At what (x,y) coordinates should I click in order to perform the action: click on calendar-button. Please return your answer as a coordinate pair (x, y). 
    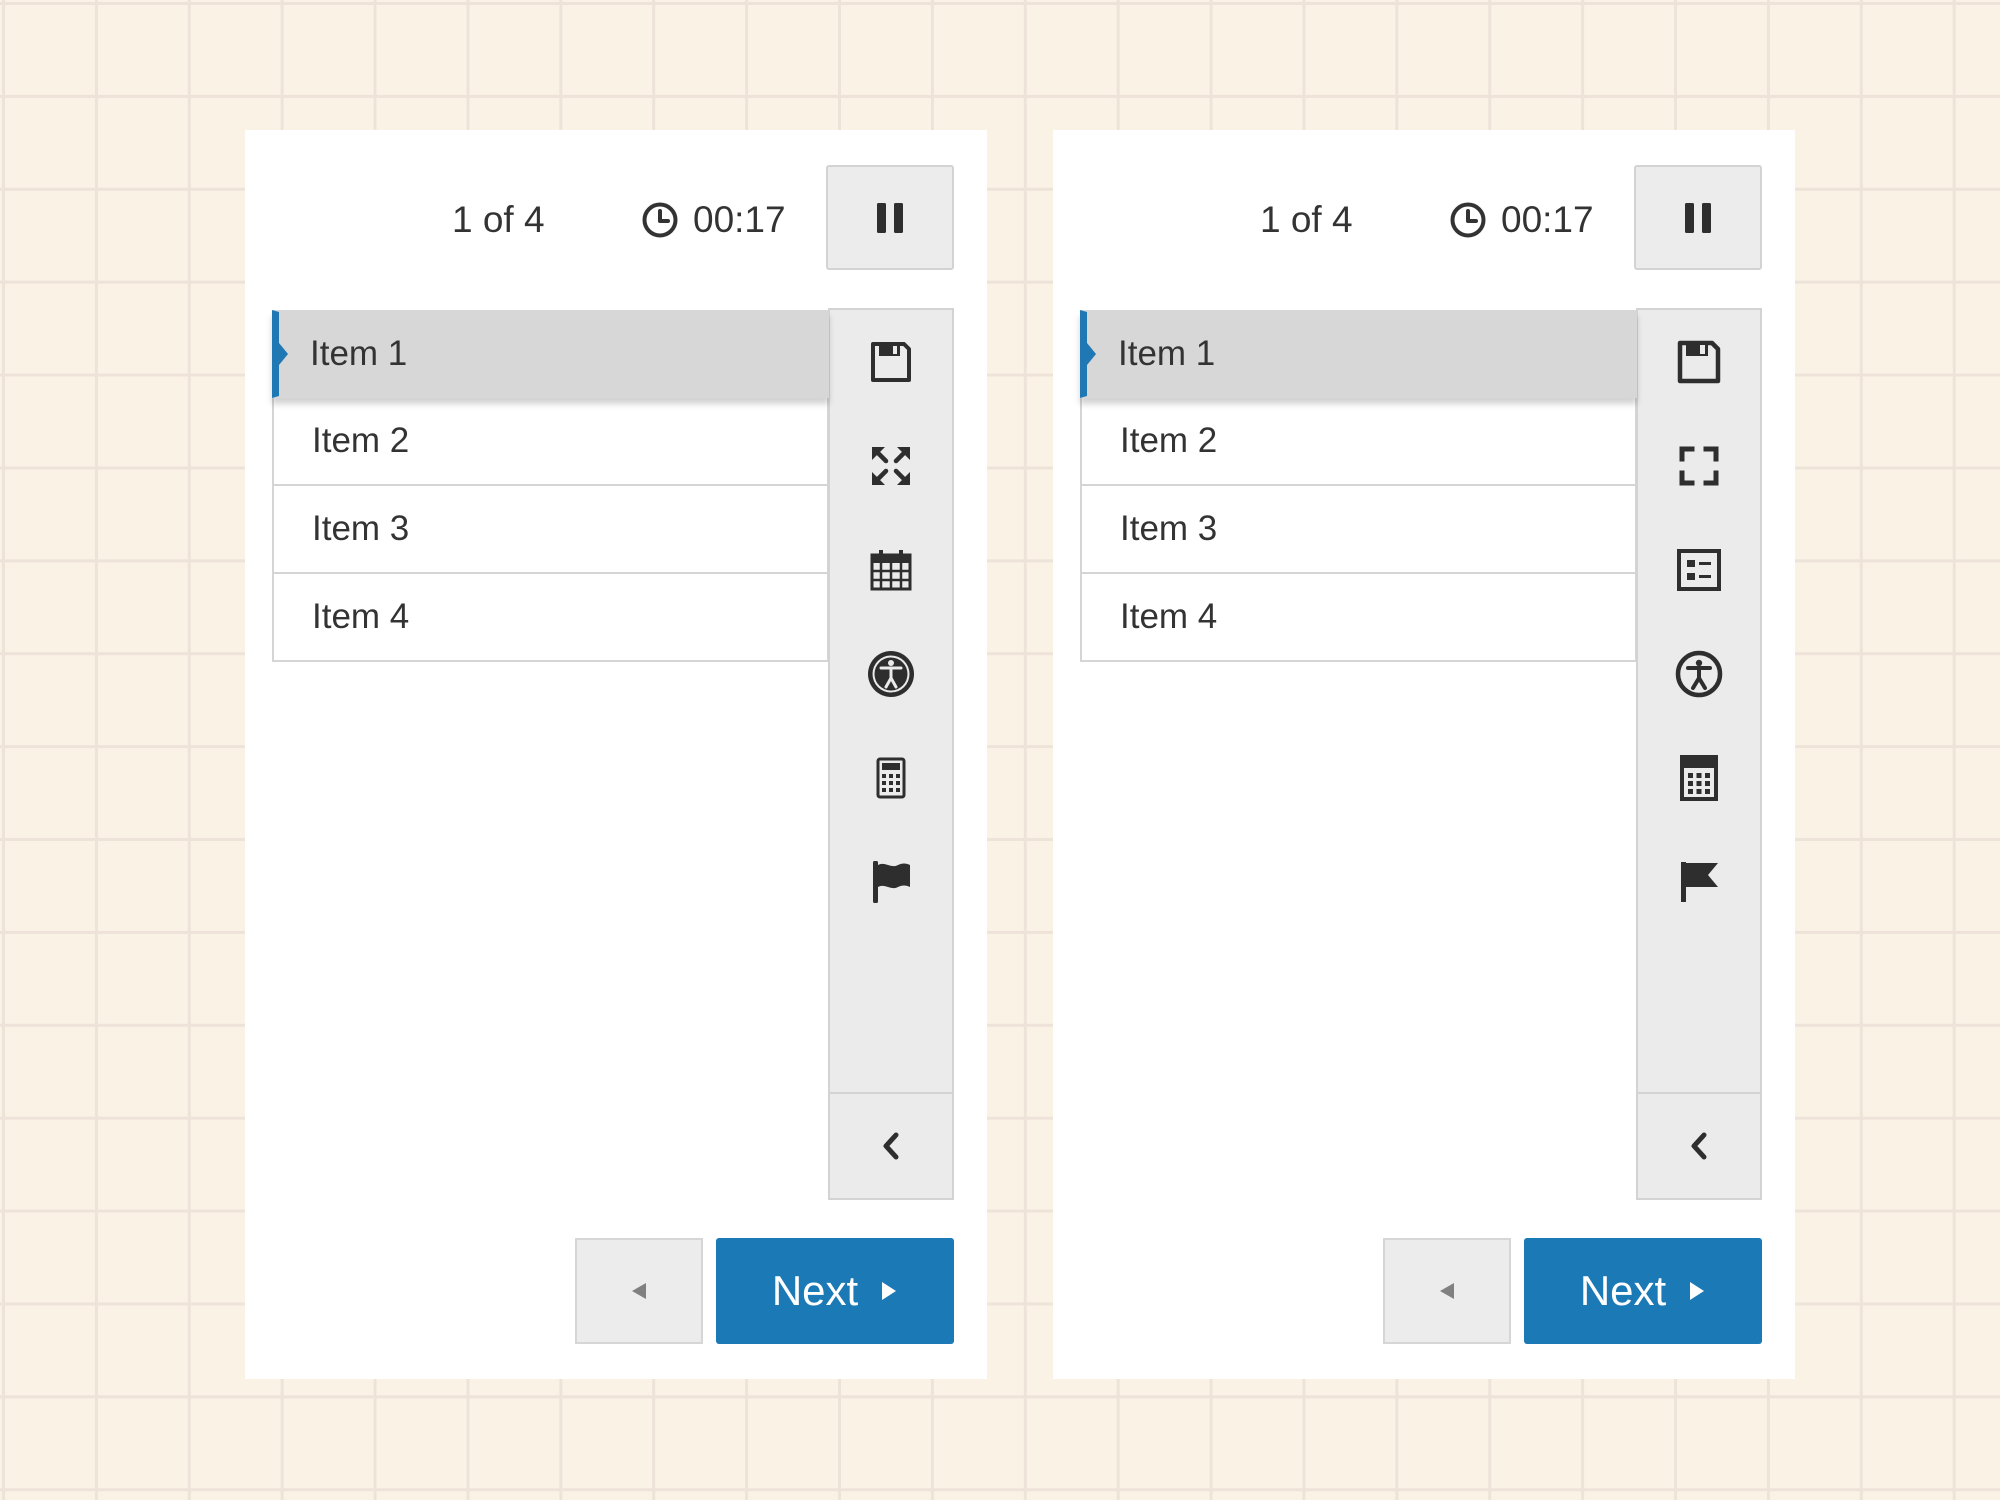
    Looking at the image, I should click on (891, 570).